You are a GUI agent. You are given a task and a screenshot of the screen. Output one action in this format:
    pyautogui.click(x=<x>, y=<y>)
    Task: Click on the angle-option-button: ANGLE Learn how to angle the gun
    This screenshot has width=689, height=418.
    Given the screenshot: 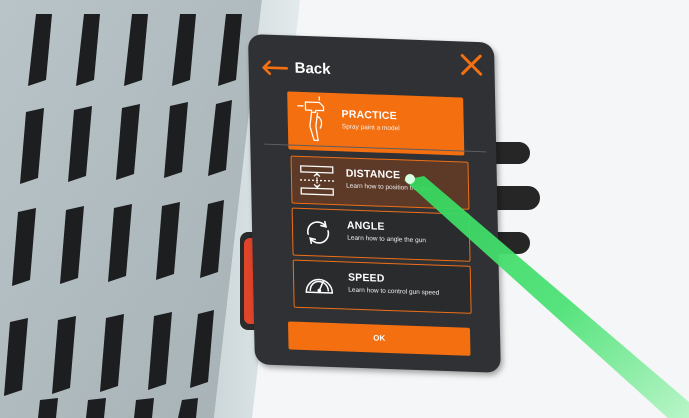 What is the action you would take?
    pyautogui.click(x=381, y=234)
    